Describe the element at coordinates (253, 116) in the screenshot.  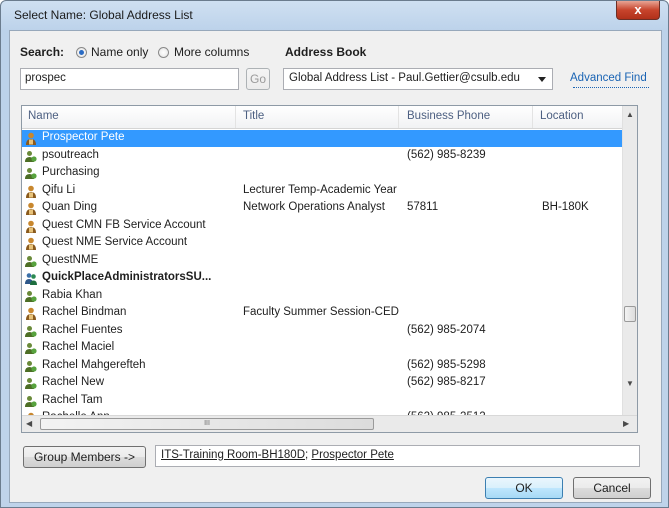
I see `column-title: Title` at that location.